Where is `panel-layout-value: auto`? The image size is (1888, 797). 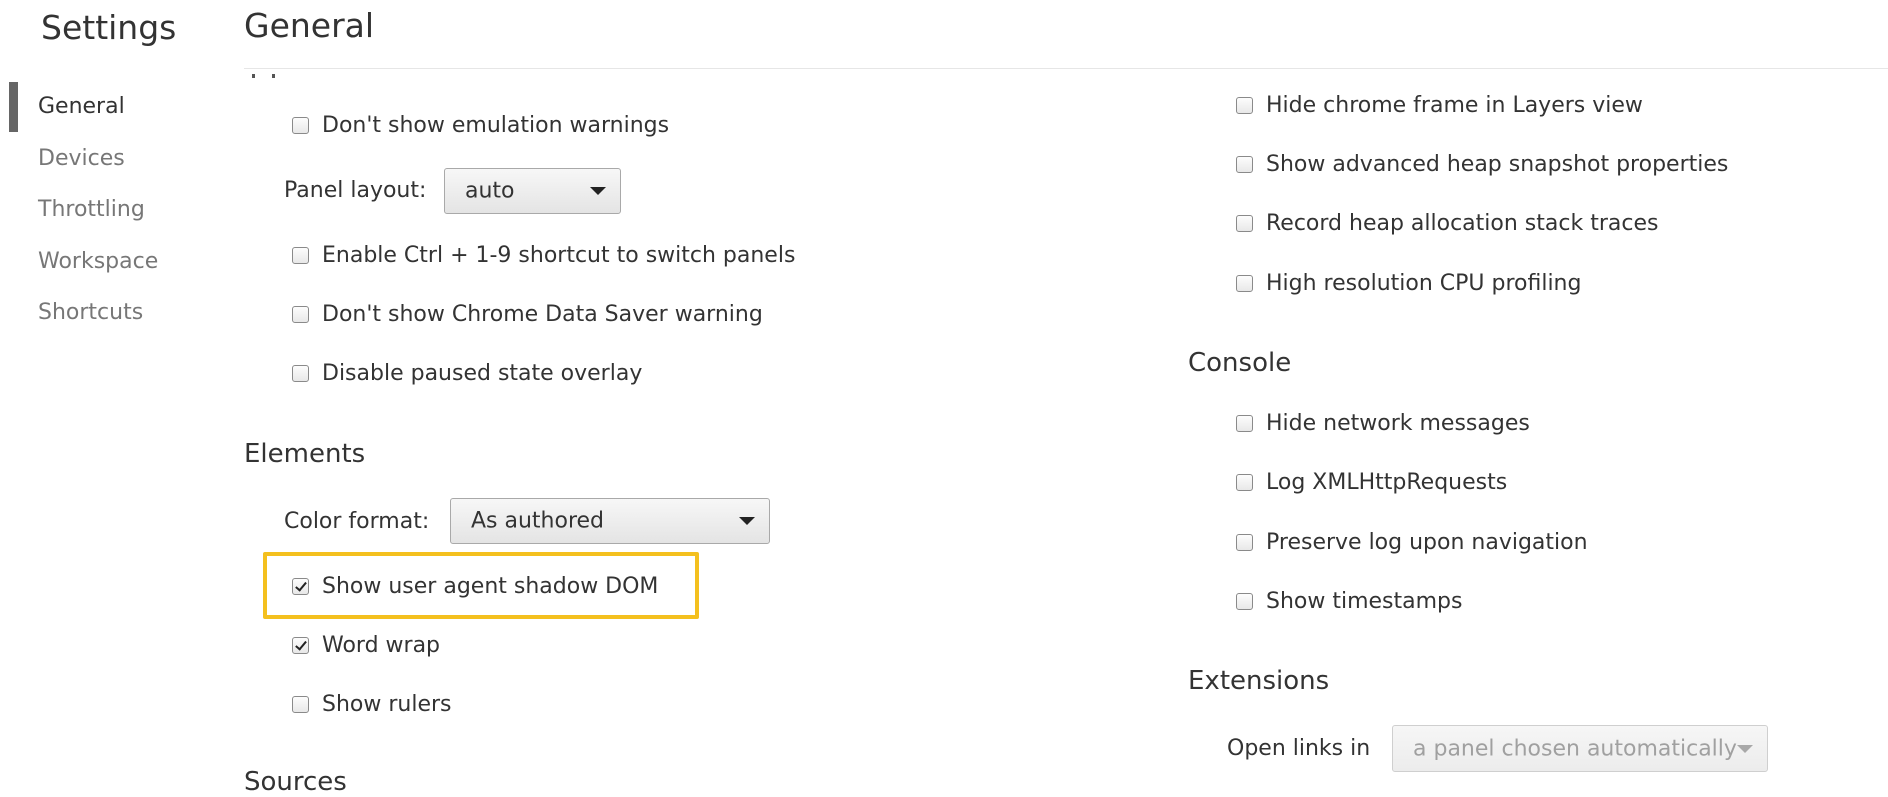
panel-layout-value: auto is located at coordinates (490, 191).